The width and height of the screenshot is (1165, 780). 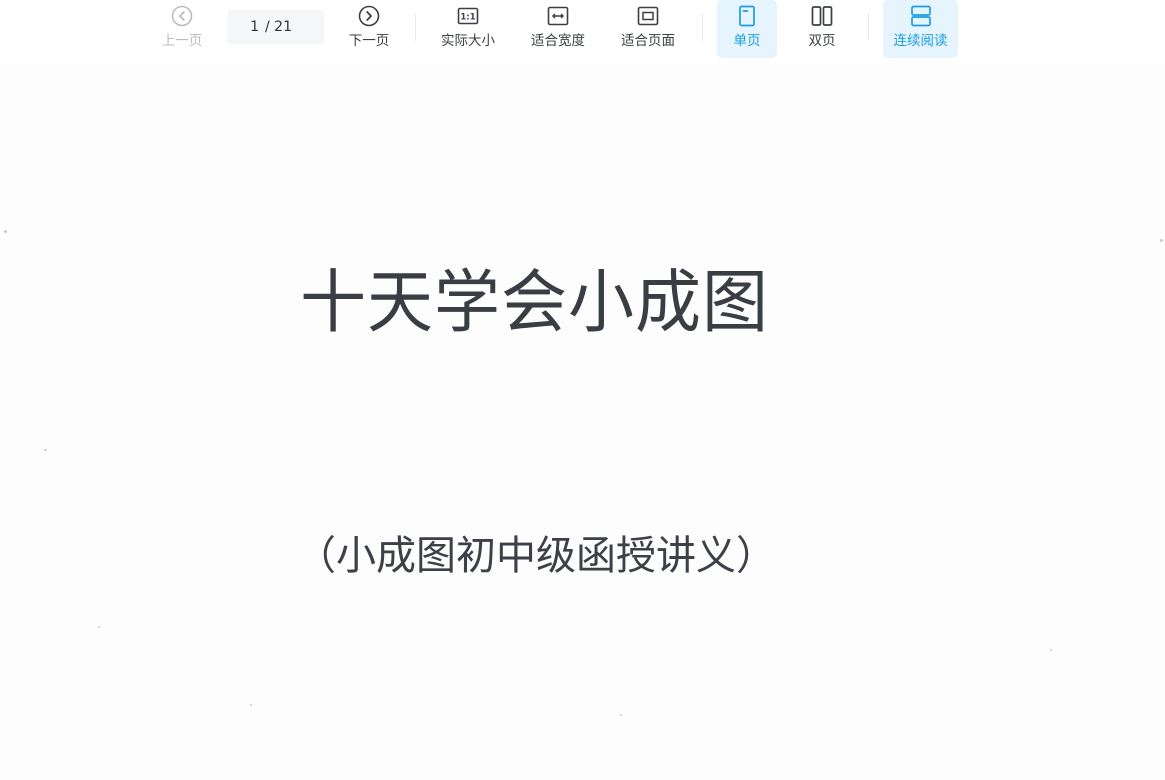 I want to click on actual-size-button: 1:1 实际大小, so click(x=468, y=29).